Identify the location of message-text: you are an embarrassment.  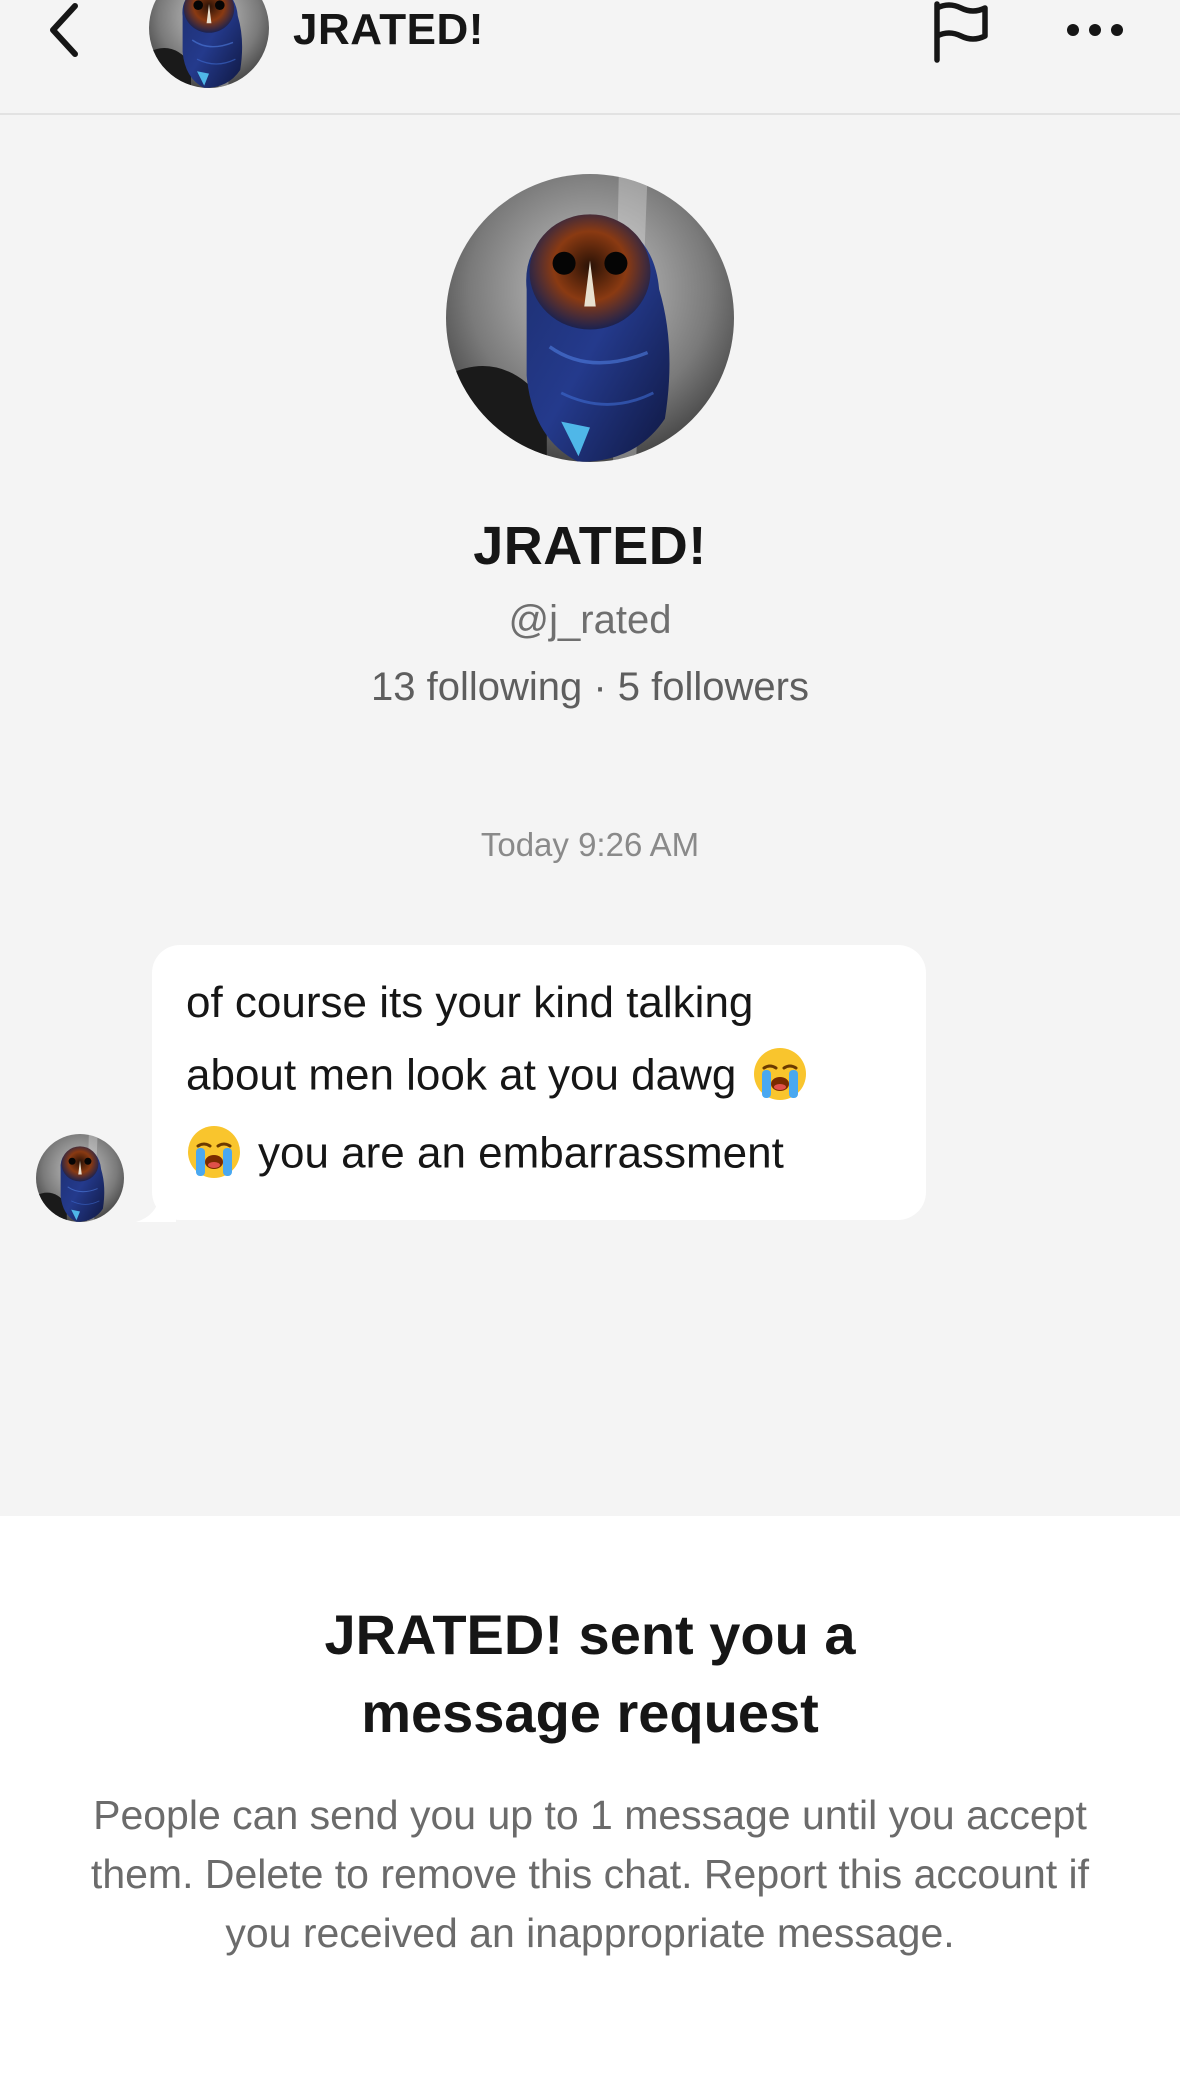
(521, 1153).